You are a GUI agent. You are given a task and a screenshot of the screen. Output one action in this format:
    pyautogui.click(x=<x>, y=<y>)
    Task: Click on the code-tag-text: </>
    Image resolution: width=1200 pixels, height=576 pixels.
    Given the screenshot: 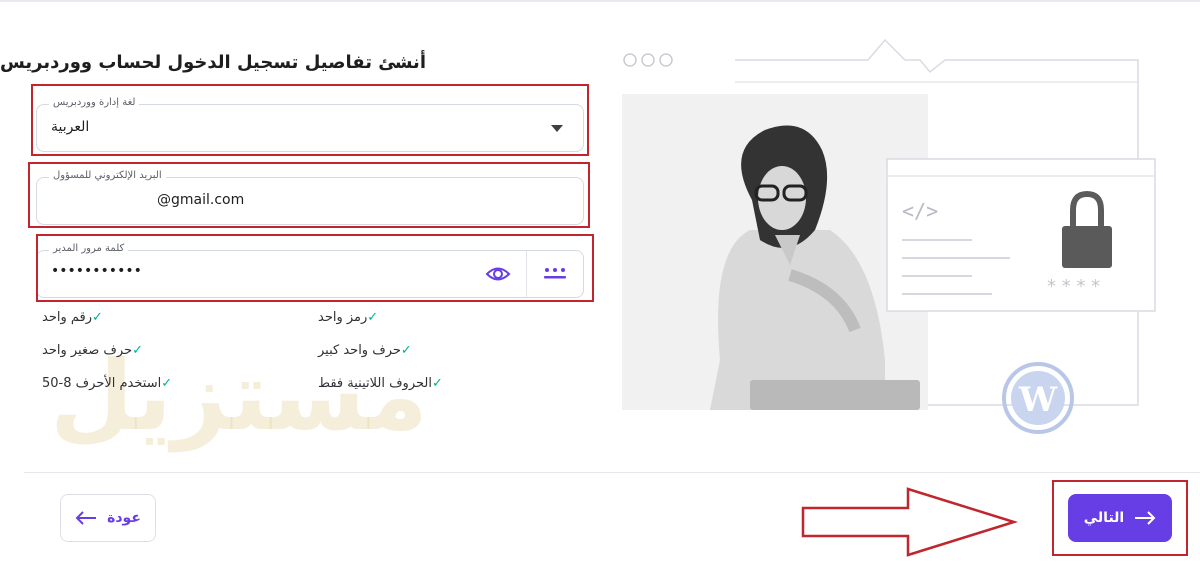 What is the action you would take?
    pyautogui.click(x=920, y=211)
    